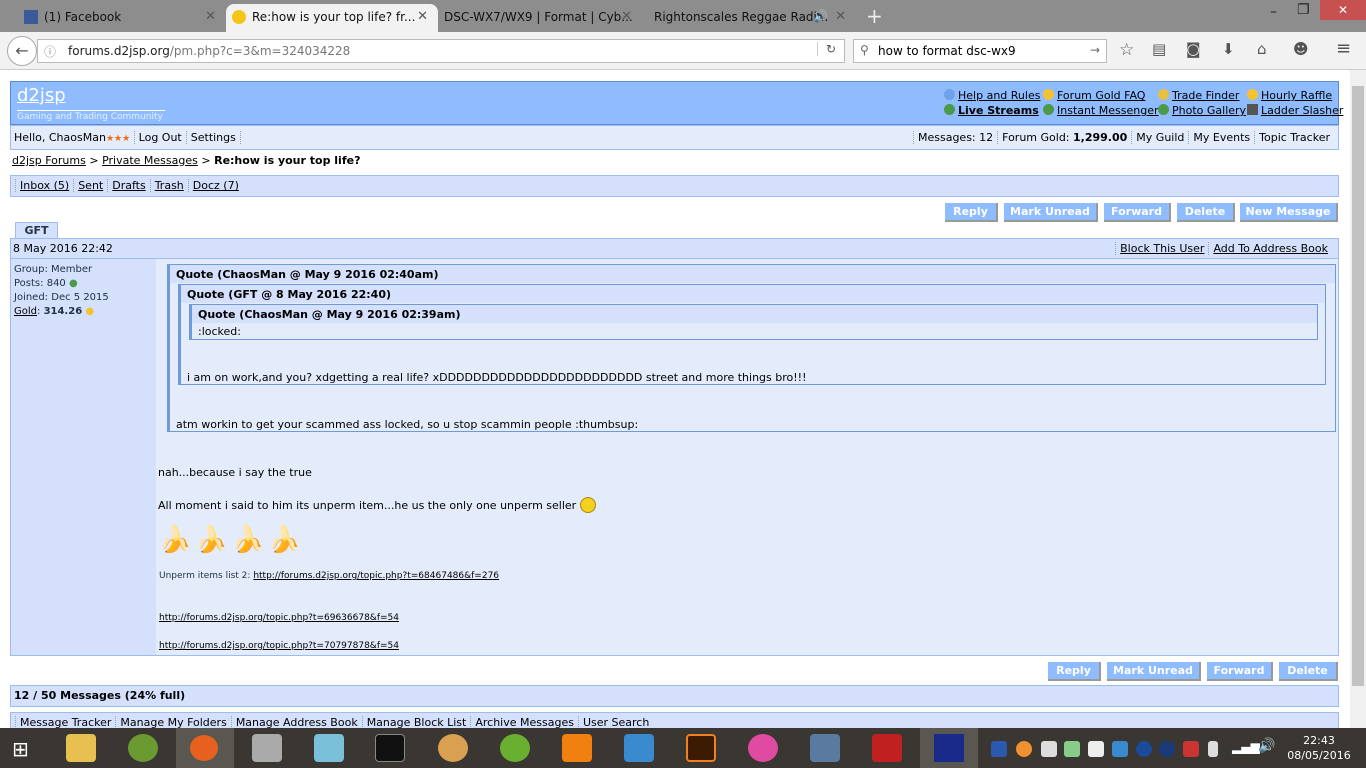 Image resolution: width=1366 pixels, height=768 pixels. What do you see at coordinates (65, 722) in the screenshot?
I see `message-tracker-link: Message Tracker` at bounding box center [65, 722].